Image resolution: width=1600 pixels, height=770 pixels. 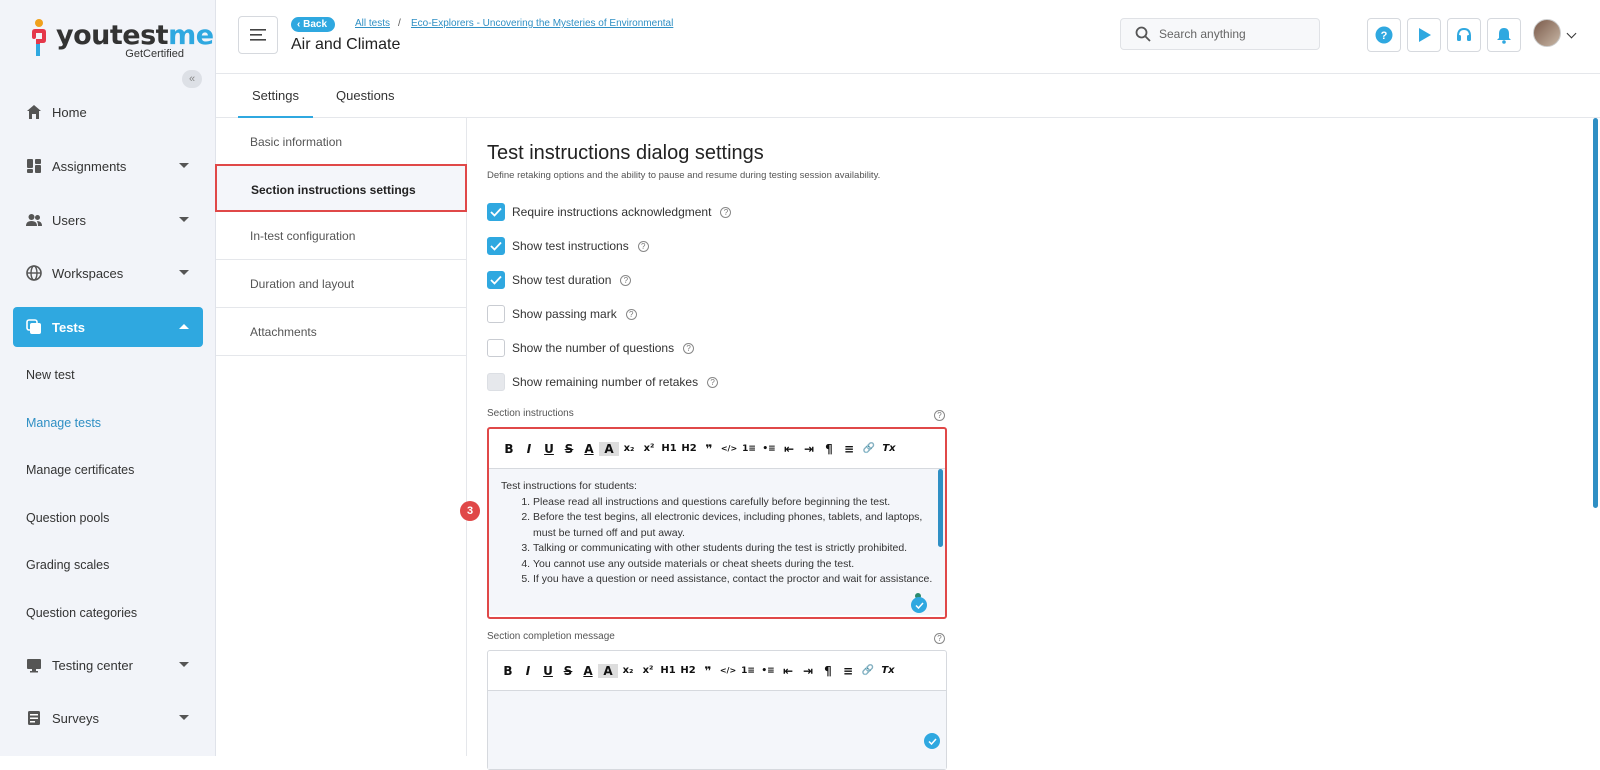 I want to click on search-input: Search anything, so click(x=1220, y=34).